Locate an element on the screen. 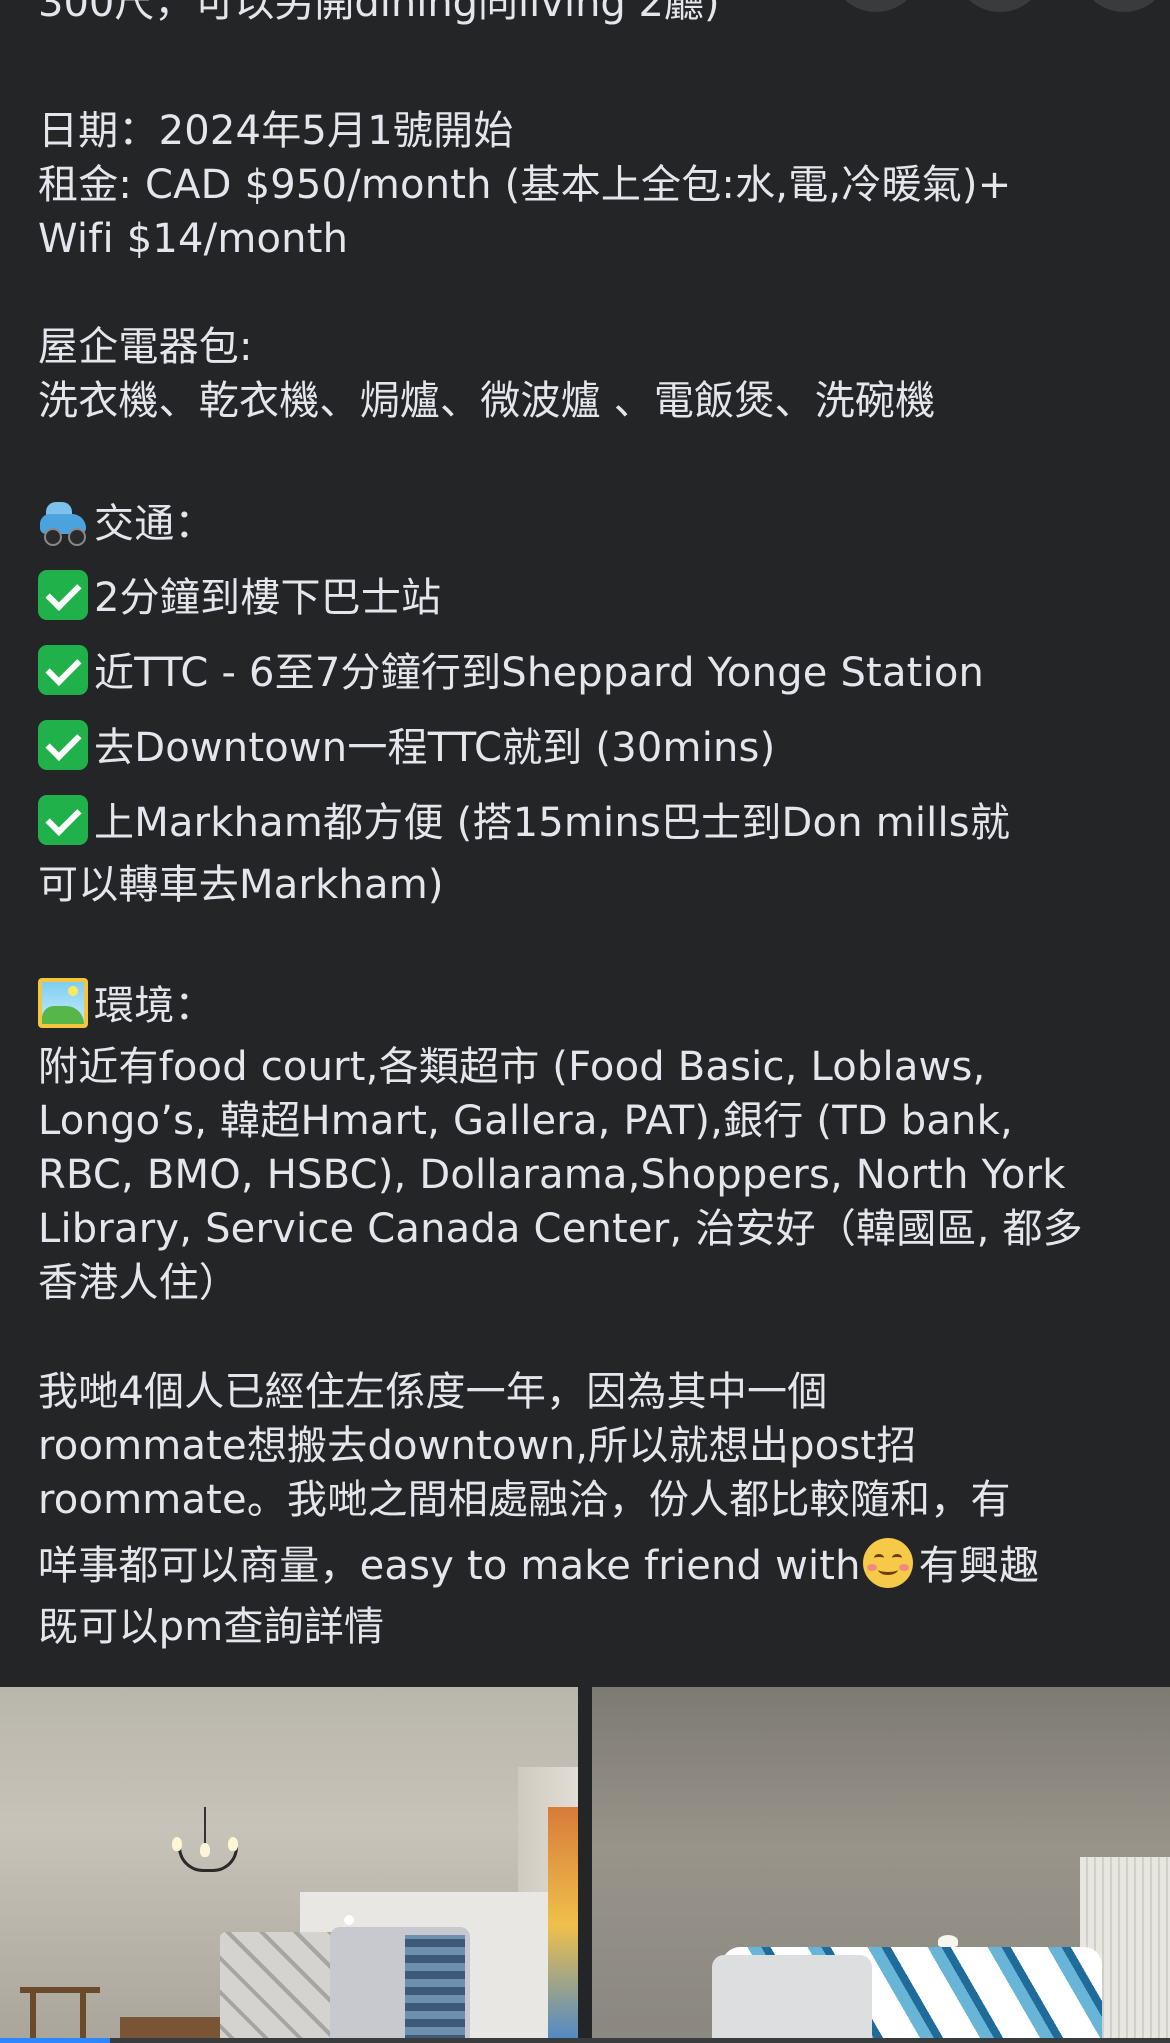 The height and width of the screenshot is (2043, 1170). environment-heading: 環境： is located at coordinates (154, 1006).